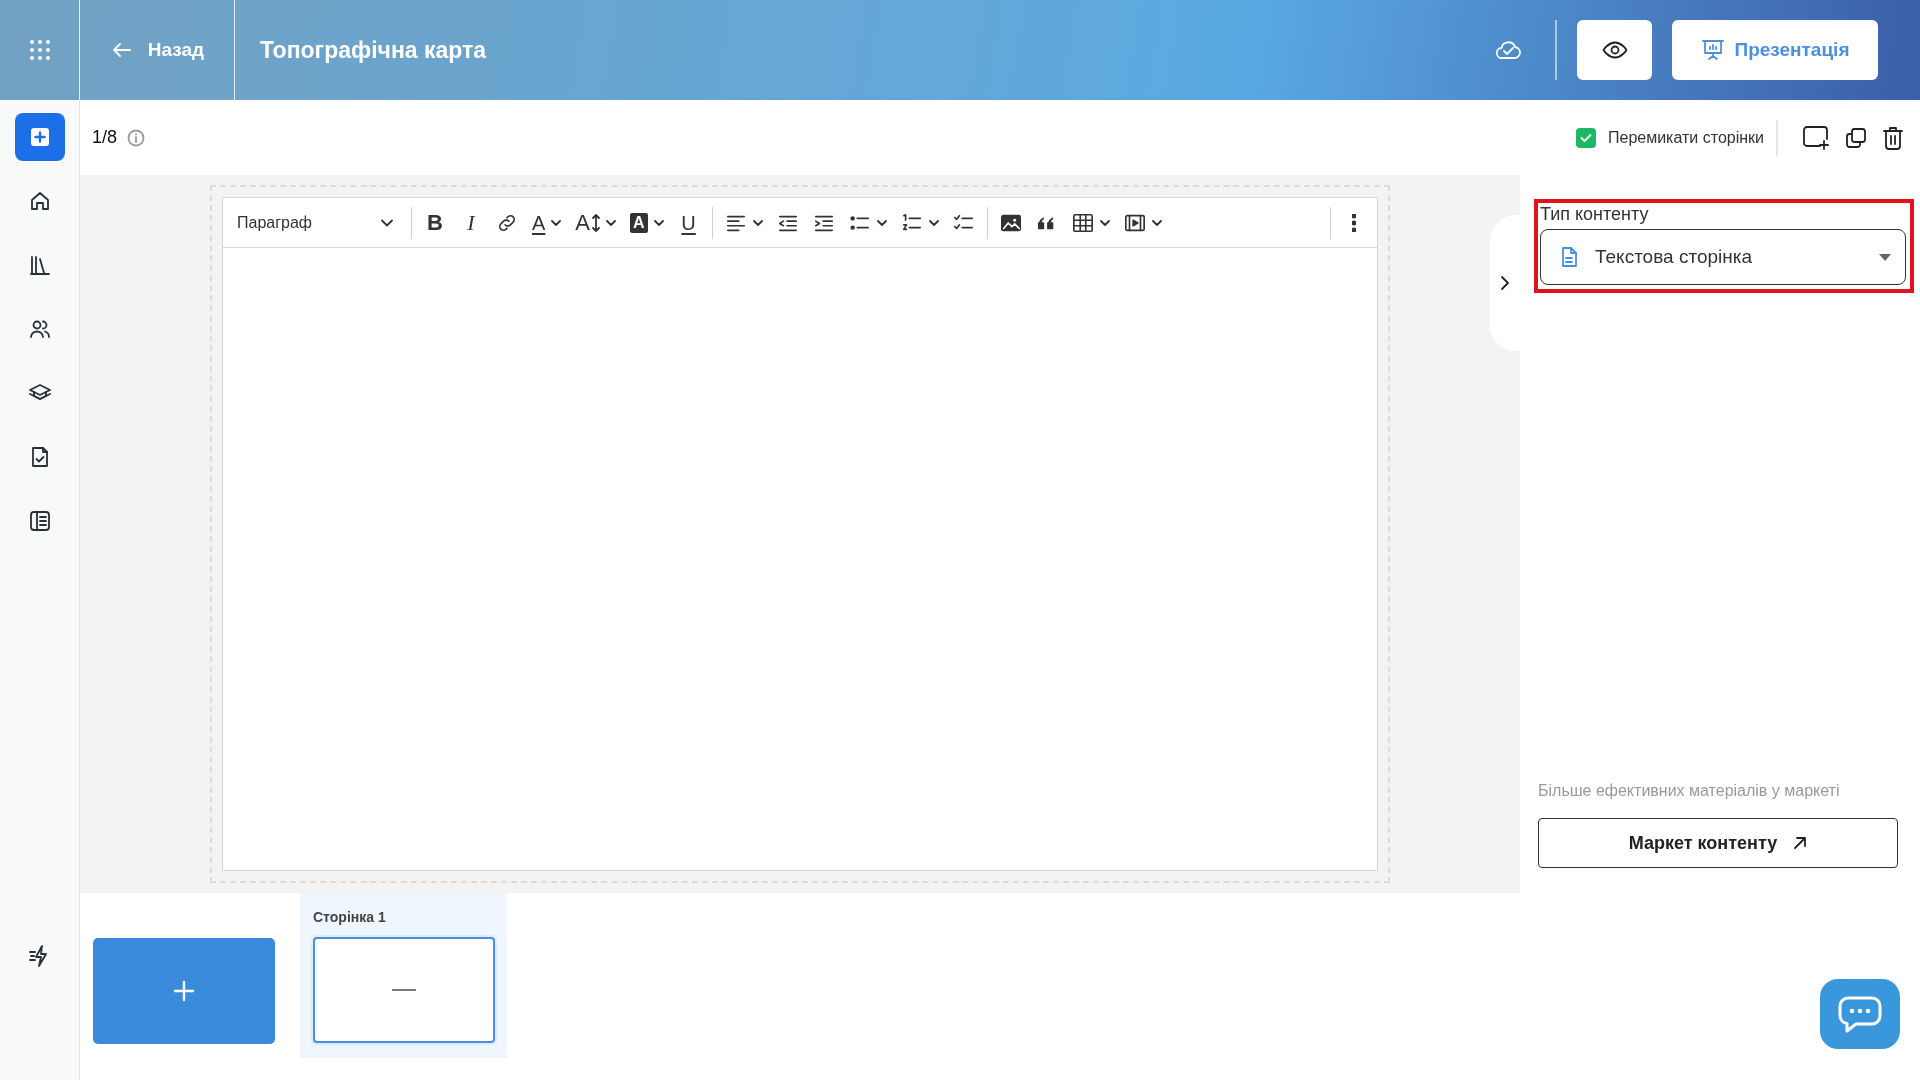 This screenshot has height=1080, width=1920. I want to click on presentation-board-icon, so click(1712, 50).